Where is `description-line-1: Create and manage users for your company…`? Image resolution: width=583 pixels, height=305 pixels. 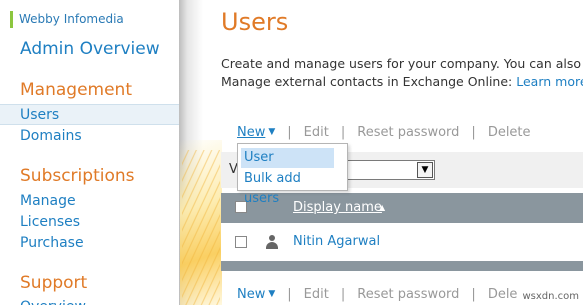
description-line-1: Create and manage users for your company… is located at coordinates (401, 63).